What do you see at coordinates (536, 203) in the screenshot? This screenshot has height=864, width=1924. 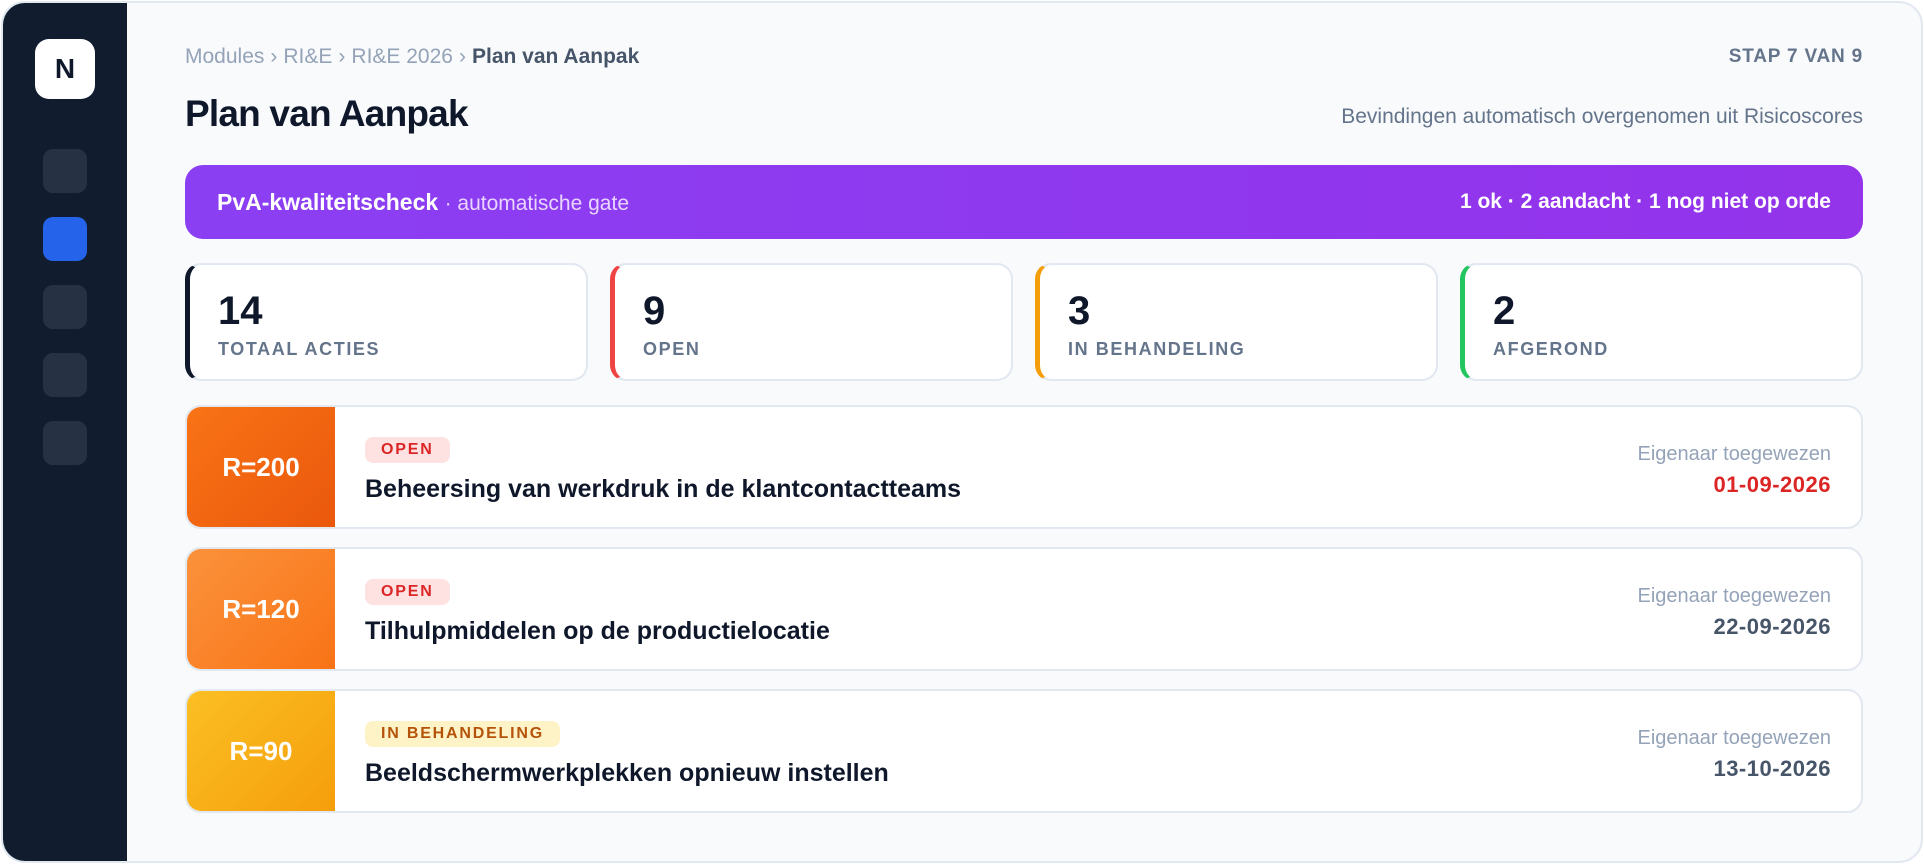 I see `quality-check-subtitle: · automatische gate` at bounding box center [536, 203].